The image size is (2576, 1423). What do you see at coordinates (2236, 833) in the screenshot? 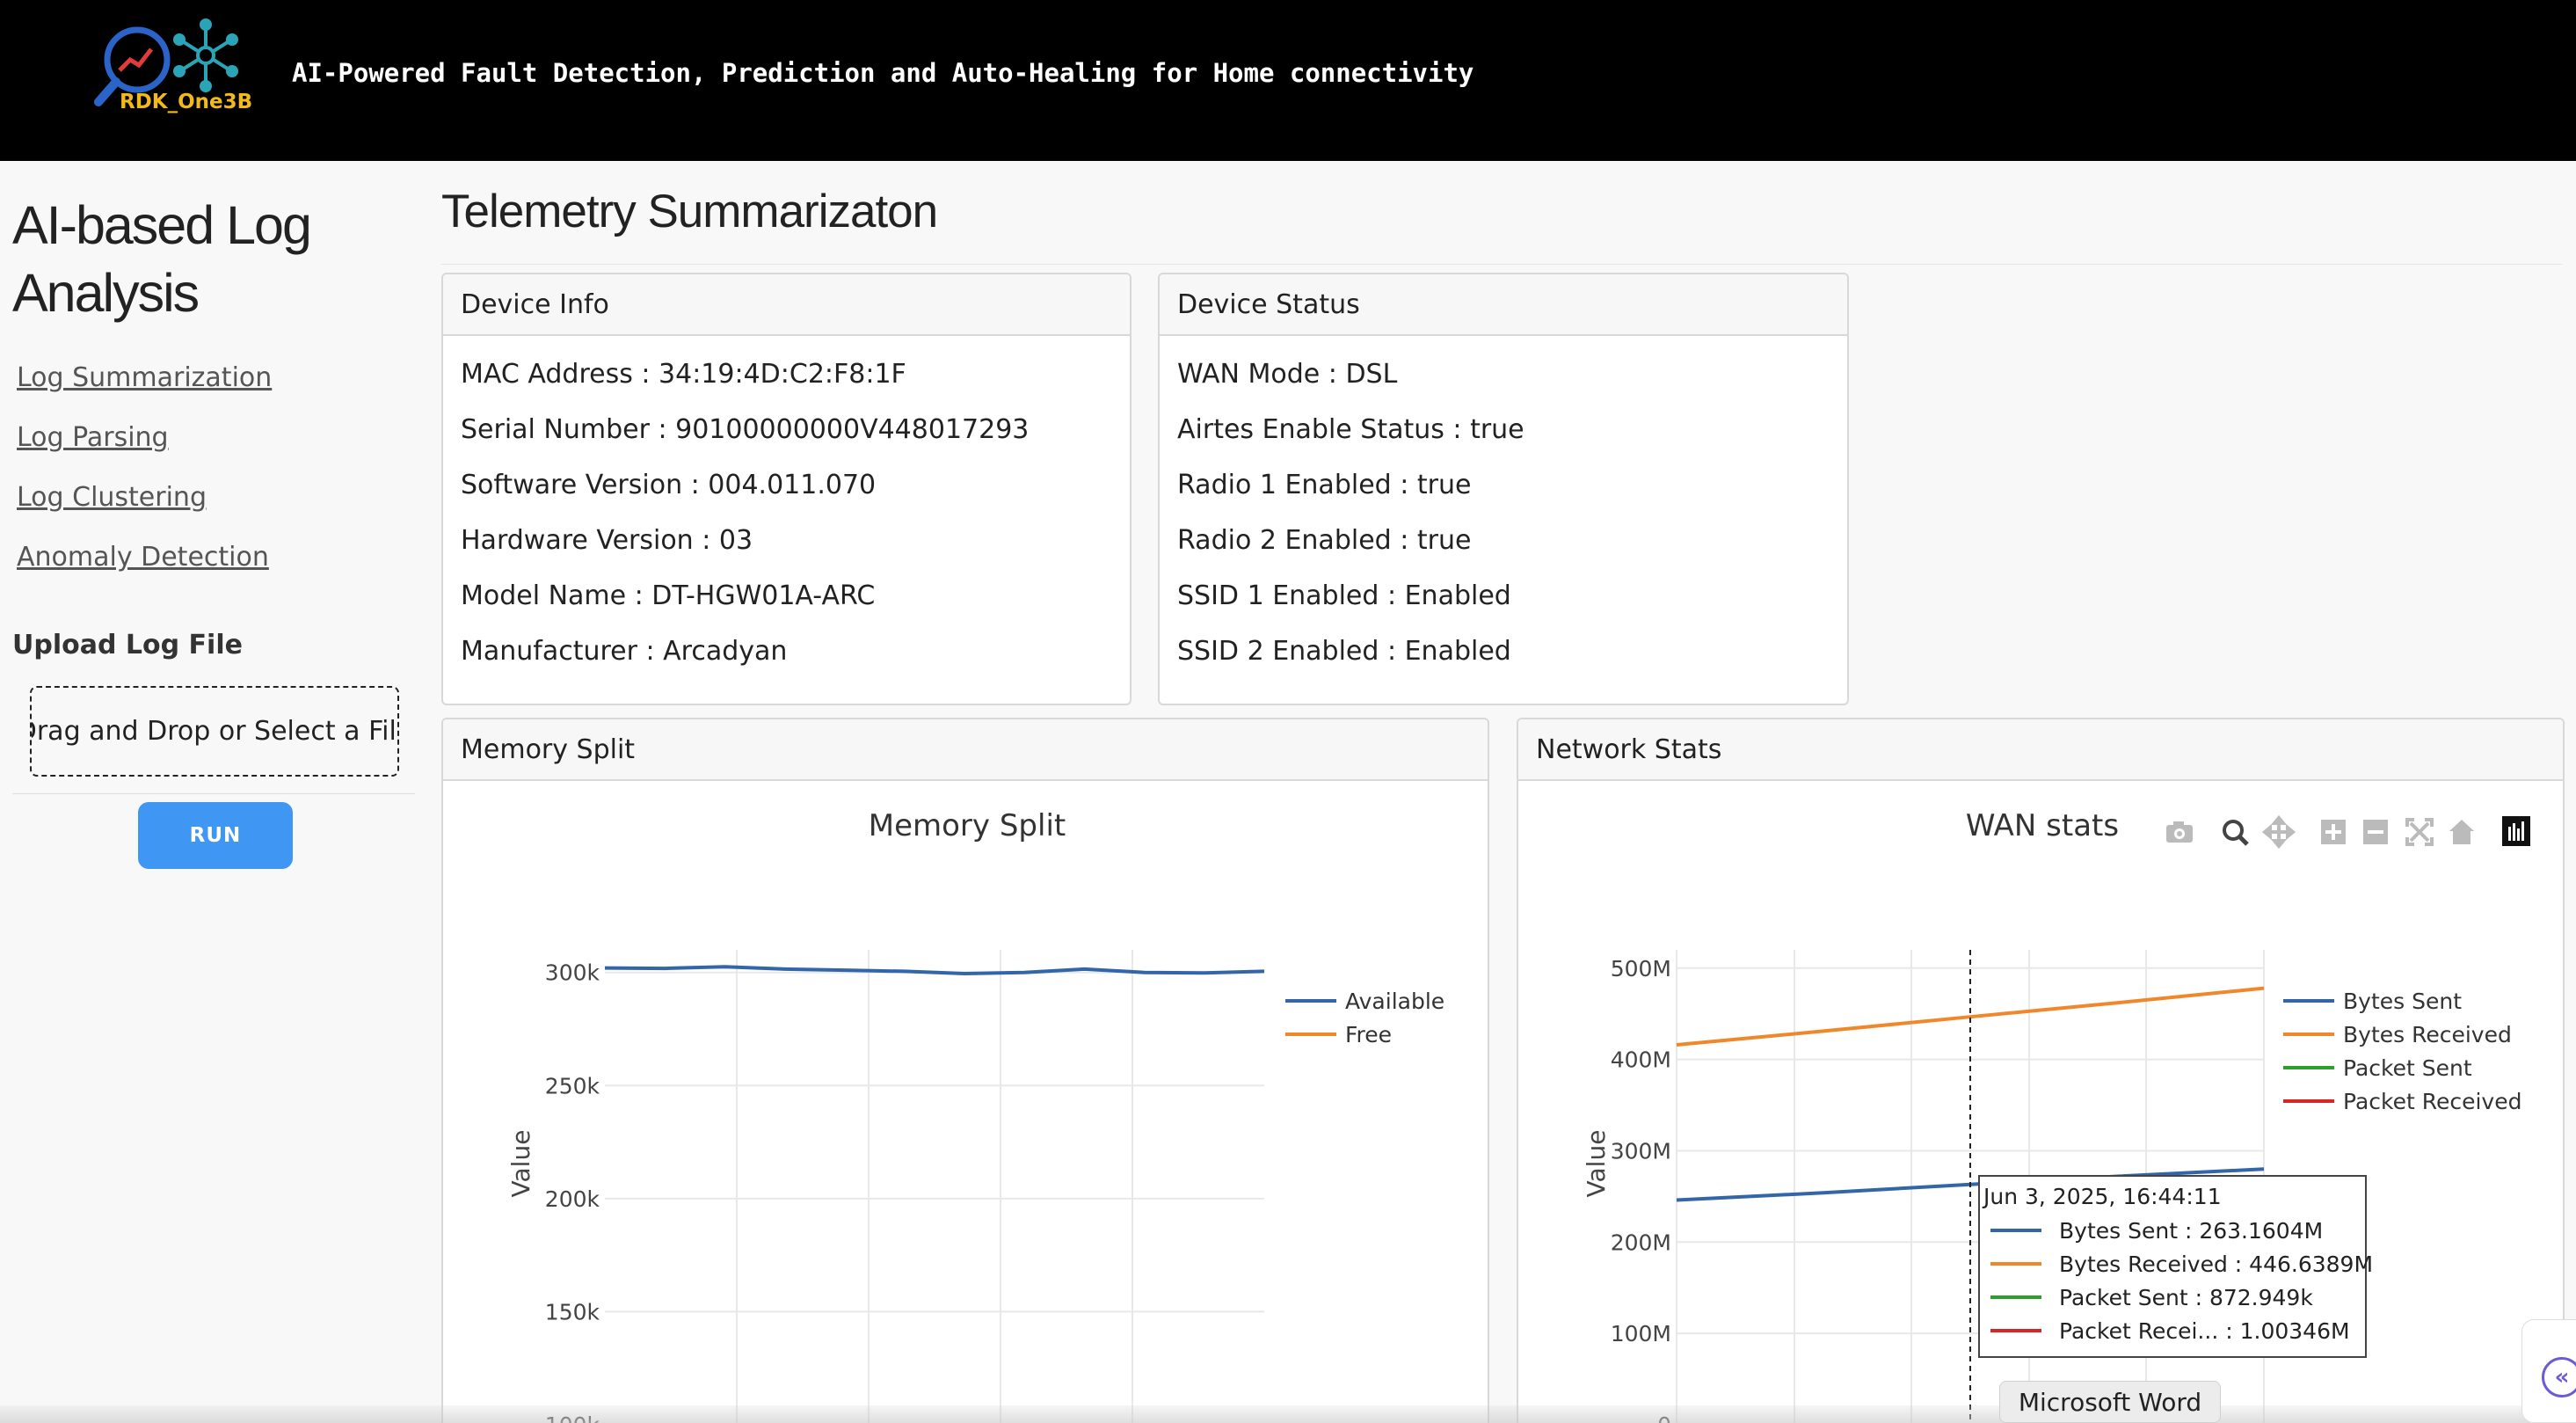
I see `zoom-icon` at bounding box center [2236, 833].